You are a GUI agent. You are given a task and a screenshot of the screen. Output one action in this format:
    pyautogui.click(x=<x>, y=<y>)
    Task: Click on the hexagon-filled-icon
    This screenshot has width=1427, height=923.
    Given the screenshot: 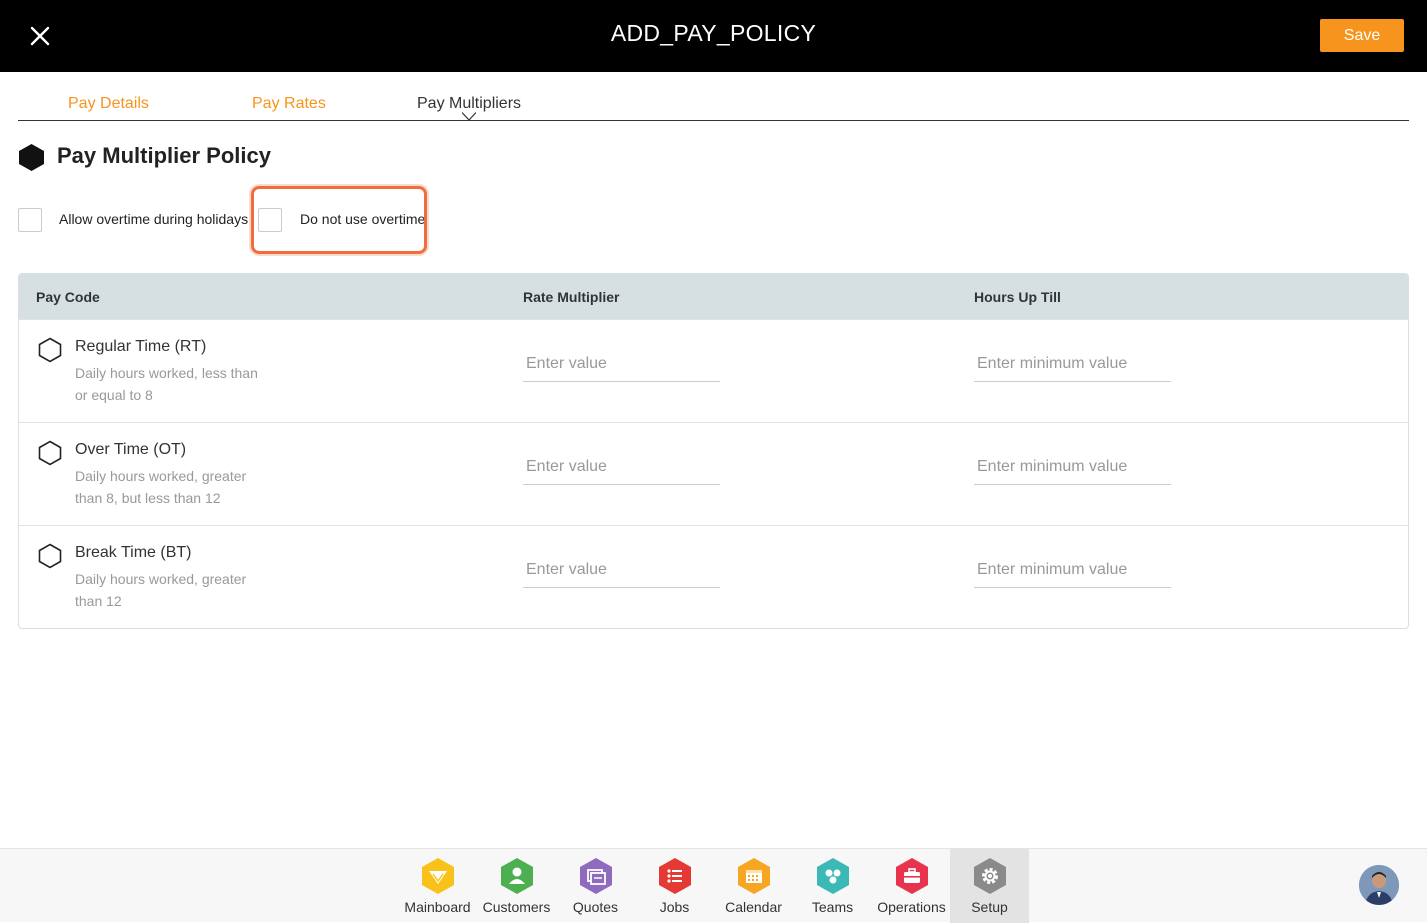 What is the action you would take?
    pyautogui.click(x=31, y=157)
    